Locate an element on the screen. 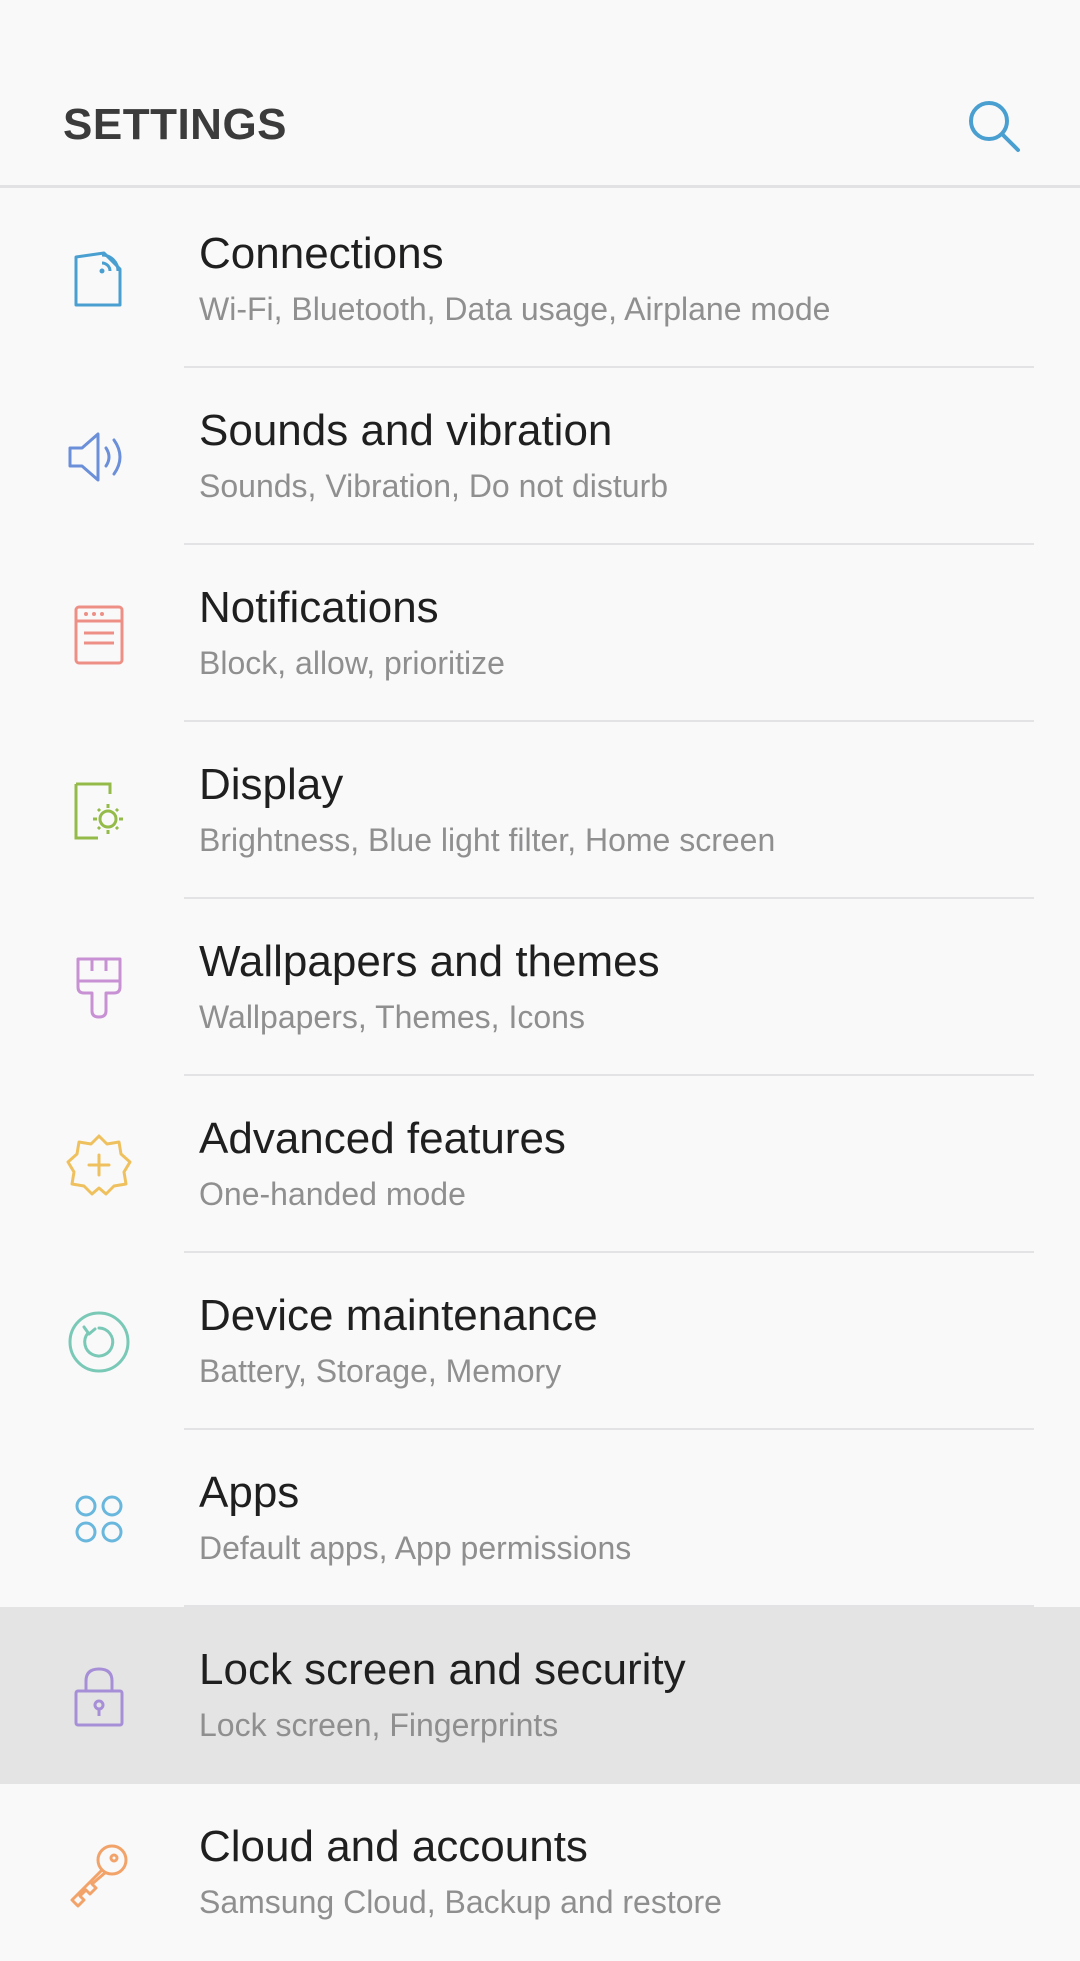  connections-icon is located at coordinates (99, 280).